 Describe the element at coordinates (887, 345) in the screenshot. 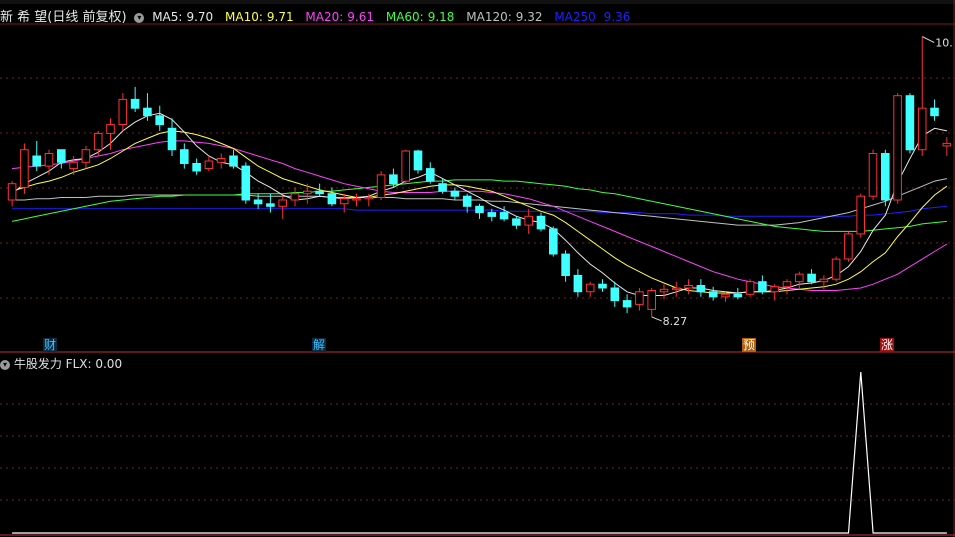

I see `event-mark-rise: 涨` at that location.